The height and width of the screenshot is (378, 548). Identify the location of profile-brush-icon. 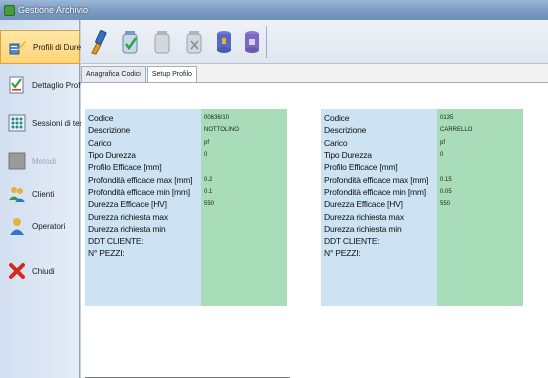
(17, 48).